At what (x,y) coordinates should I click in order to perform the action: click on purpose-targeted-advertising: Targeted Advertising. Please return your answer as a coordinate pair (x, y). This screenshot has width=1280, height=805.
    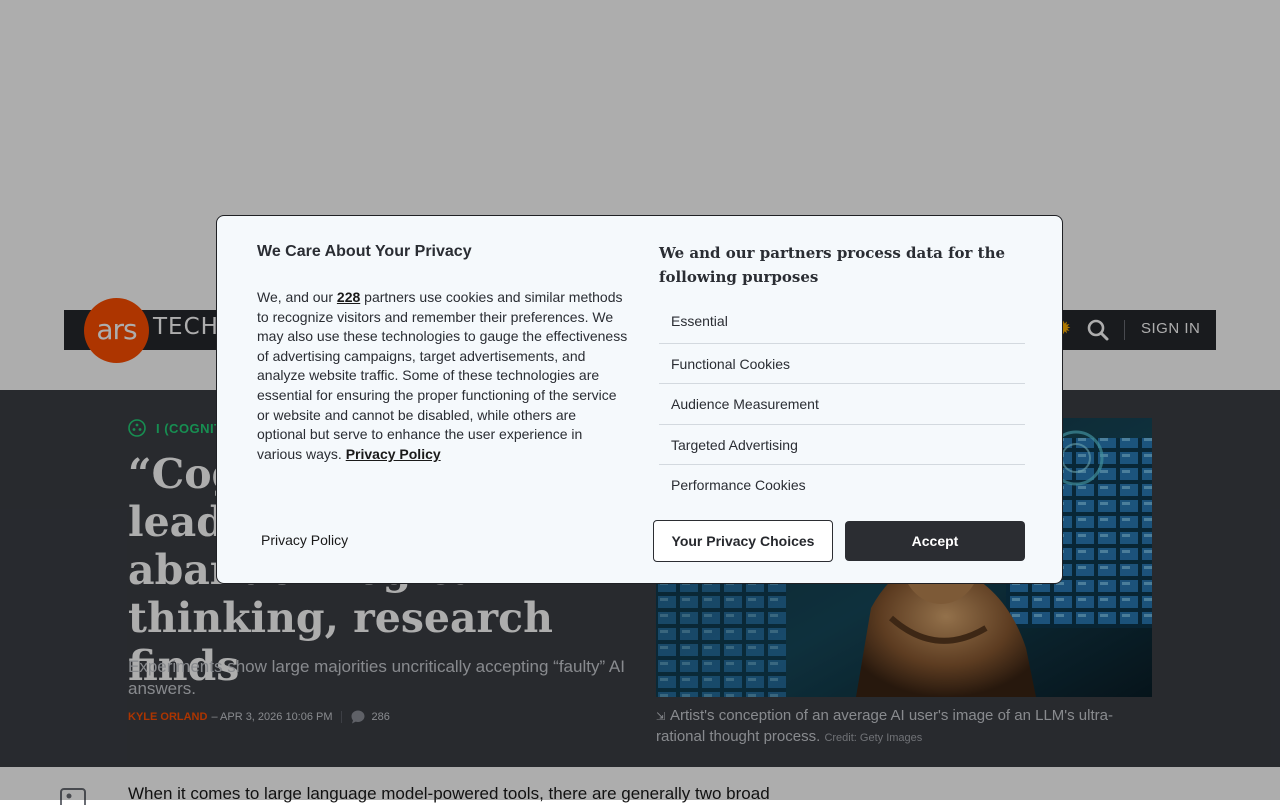
    Looking at the image, I should click on (842, 444).